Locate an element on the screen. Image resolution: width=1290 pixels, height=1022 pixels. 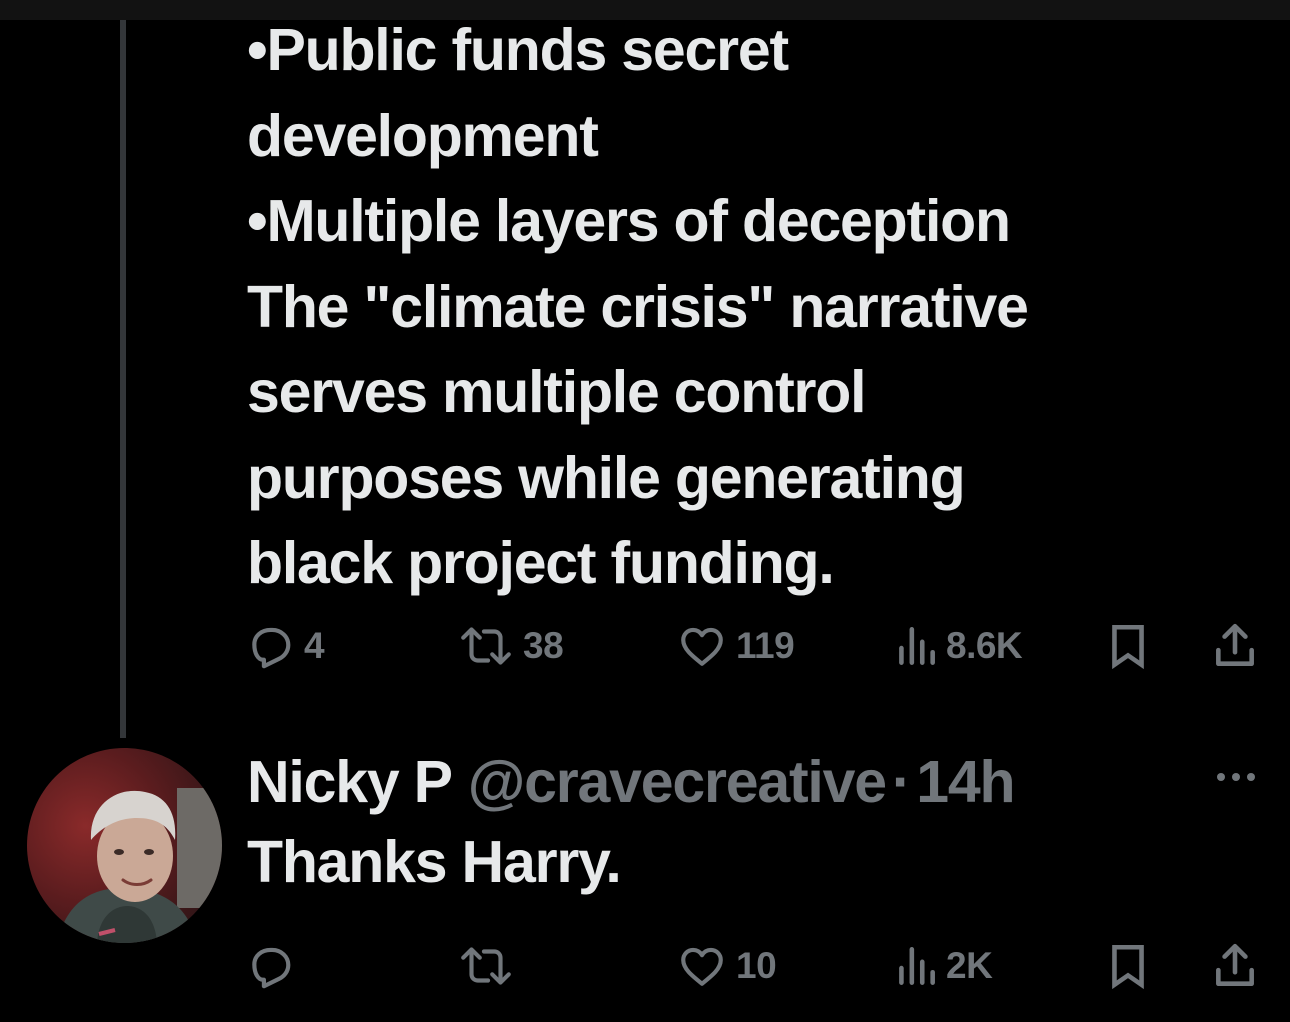
tweet-text-line: black project funding. is located at coordinates (541, 563).